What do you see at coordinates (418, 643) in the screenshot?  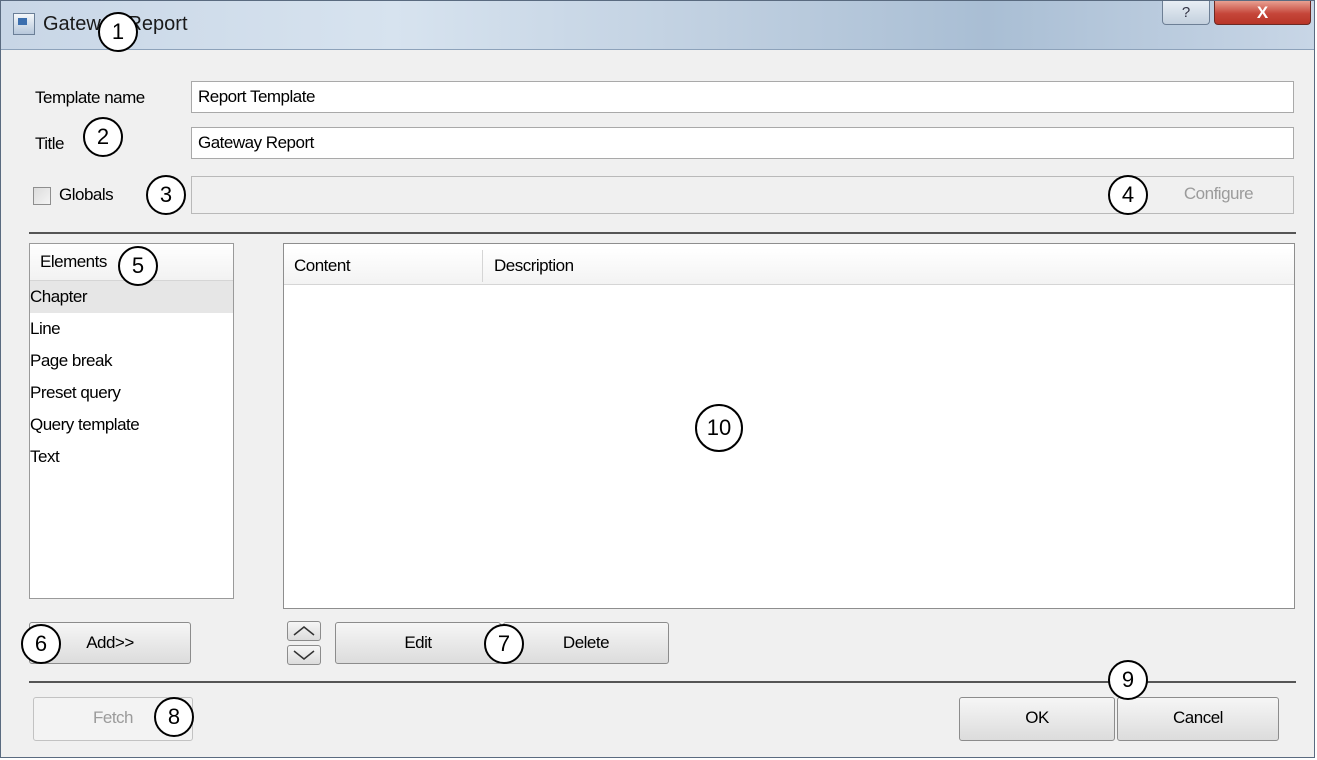 I see `edit-button: Edit` at bounding box center [418, 643].